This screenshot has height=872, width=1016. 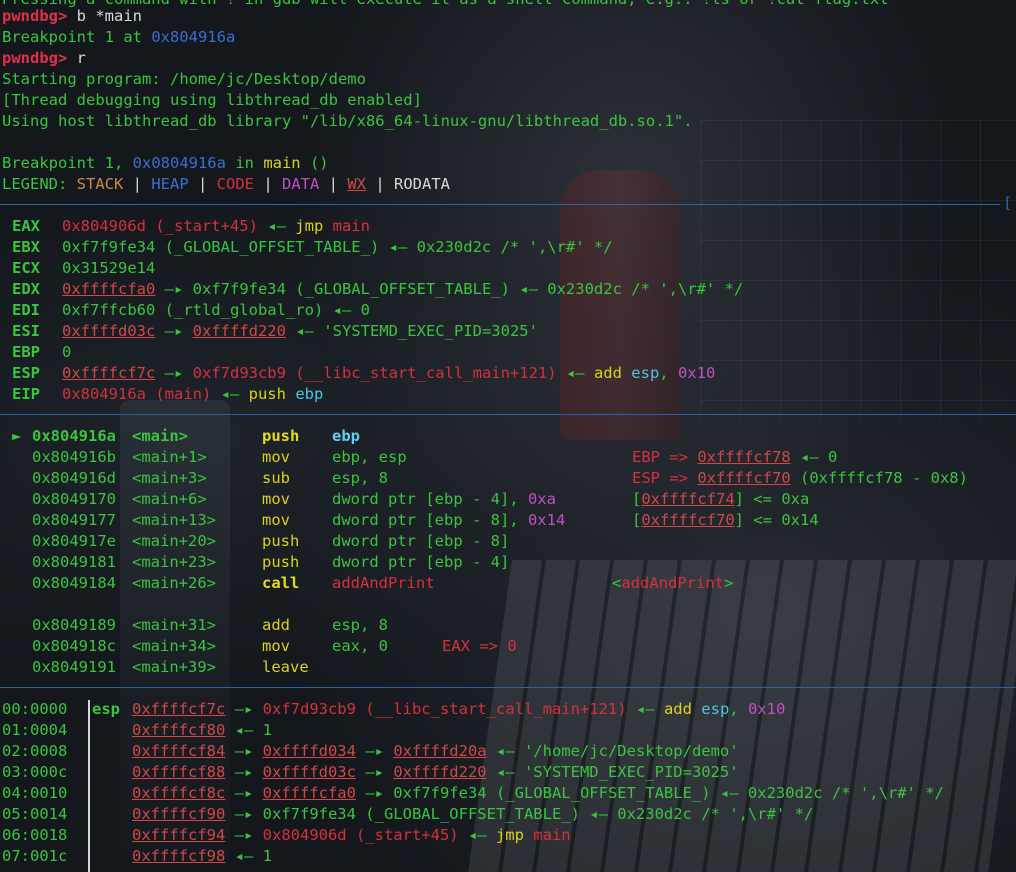 I want to click on stack-entry-part: —▸, so click(x=244, y=793).